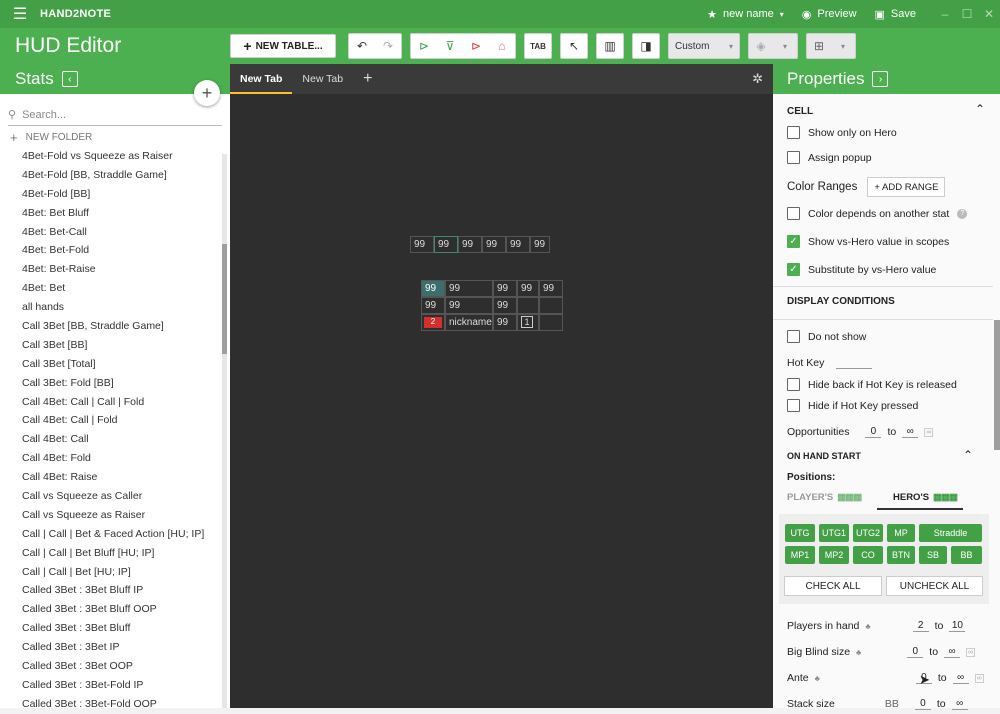  Describe the element at coordinates (261, 79) in the screenshot. I see `tab-new-1: New Tab` at that location.